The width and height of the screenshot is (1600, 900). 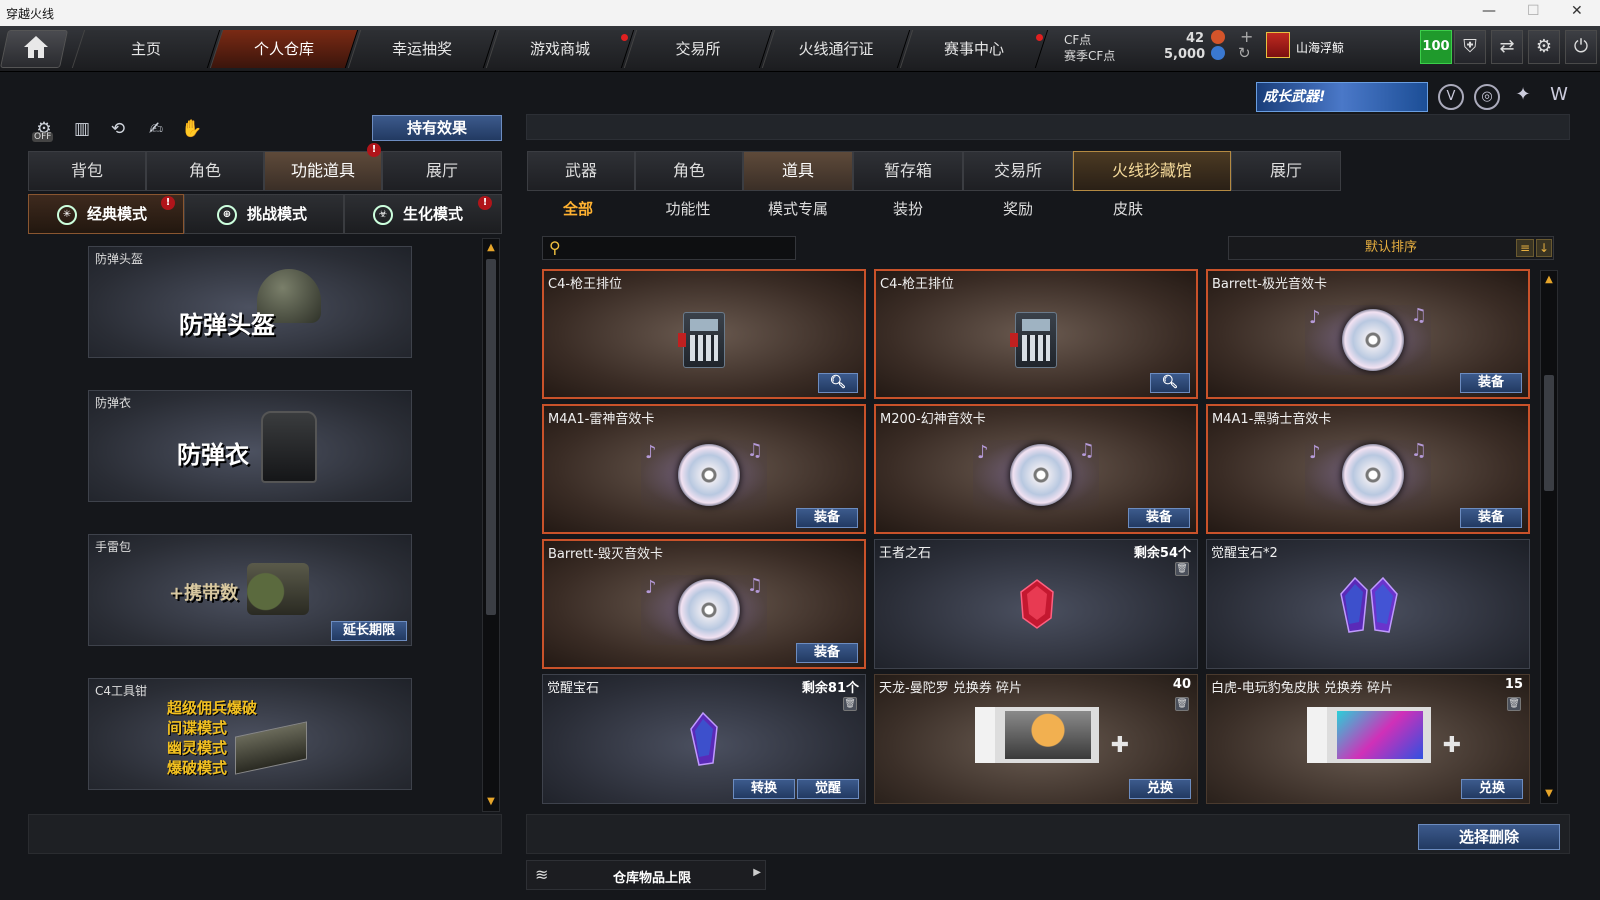 What do you see at coordinates (250, 734) in the screenshot?
I see `item-card-c4-pliers: C4工具钳 超级佣兵爆破 间谍模式 幽灵模式 爆破模式` at bounding box center [250, 734].